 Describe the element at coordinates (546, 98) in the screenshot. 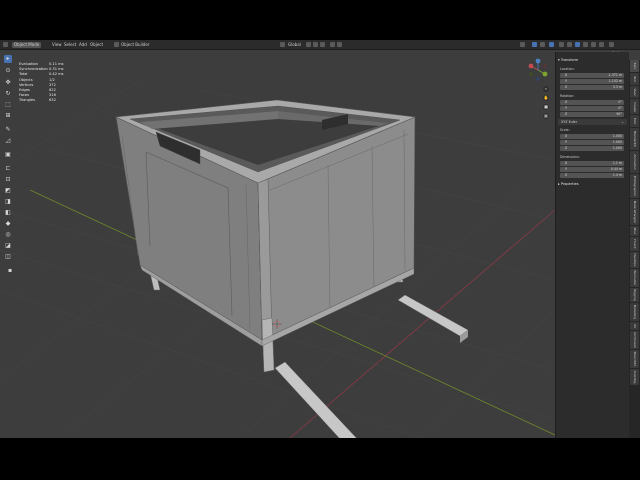

I see `pan-hand-icon: ✋` at that location.